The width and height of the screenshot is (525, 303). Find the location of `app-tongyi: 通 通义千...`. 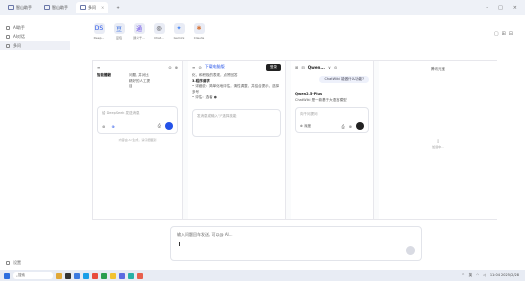

app-tongyi: 通 通义千... is located at coordinates (139, 34).